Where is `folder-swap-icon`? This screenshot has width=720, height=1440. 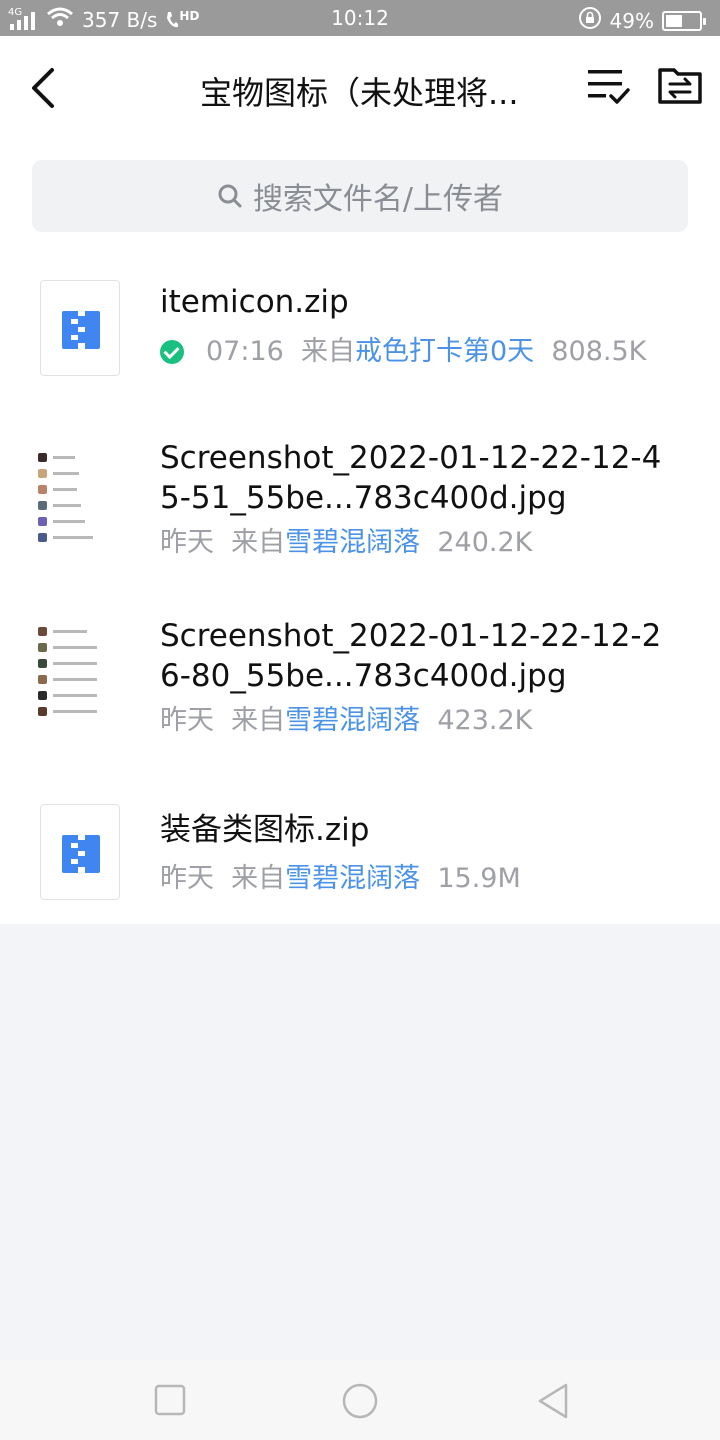 folder-swap-icon is located at coordinates (680, 86).